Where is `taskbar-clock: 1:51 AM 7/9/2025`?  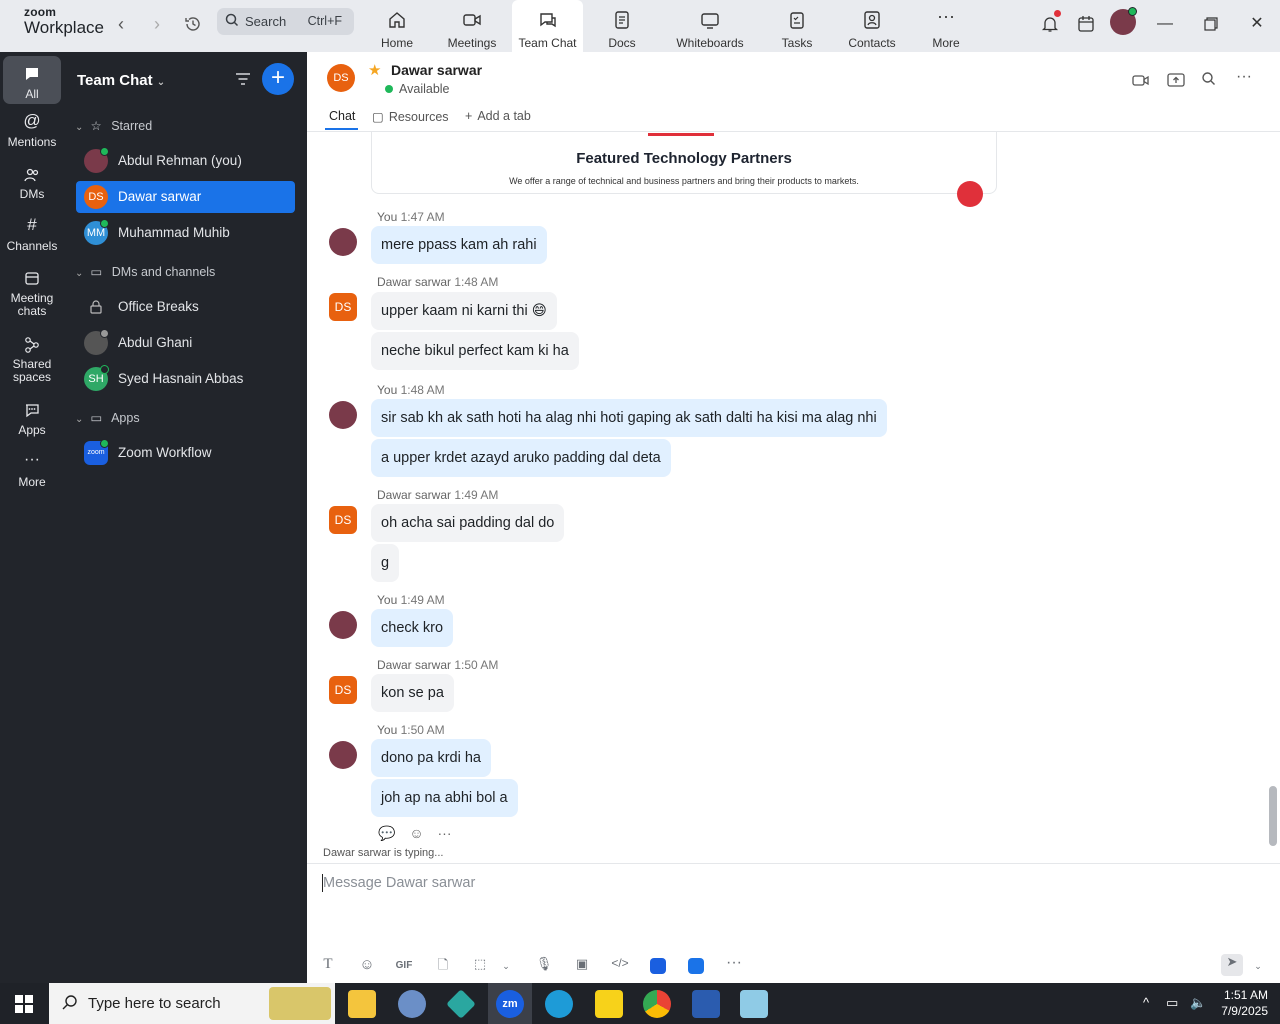
taskbar-clock: 1:51 AM 7/9/2025 is located at coordinates (1240, 1003).